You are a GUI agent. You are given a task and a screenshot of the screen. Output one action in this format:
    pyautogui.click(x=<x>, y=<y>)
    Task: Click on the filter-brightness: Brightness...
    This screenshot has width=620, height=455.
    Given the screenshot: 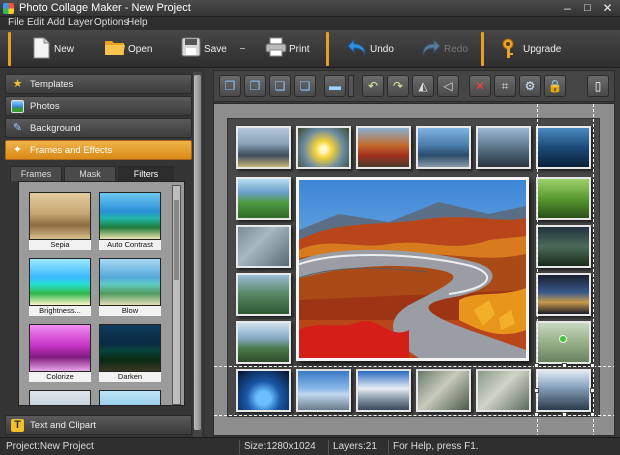 What is the action you would take?
    pyautogui.click(x=60, y=288)
    